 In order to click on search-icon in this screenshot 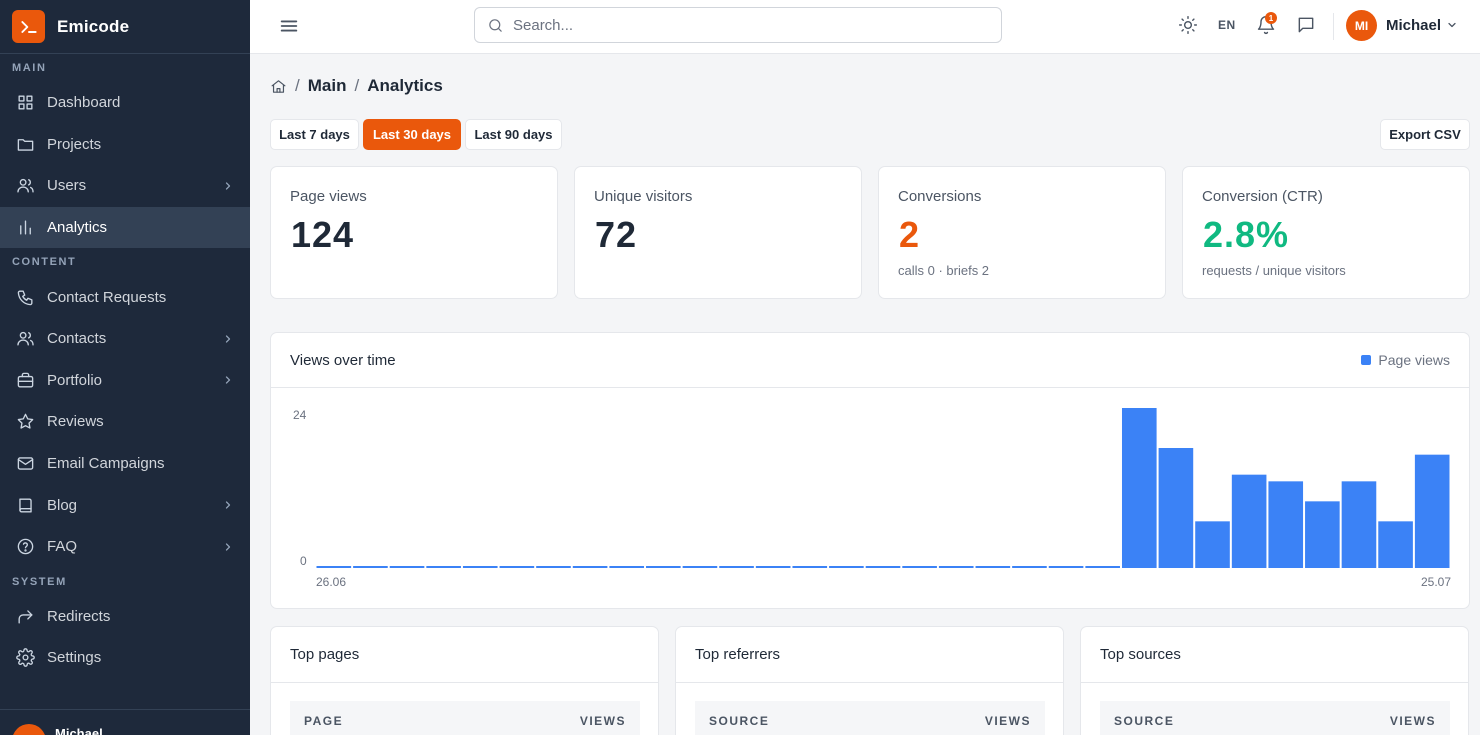, I will do `click(495, 25)`.